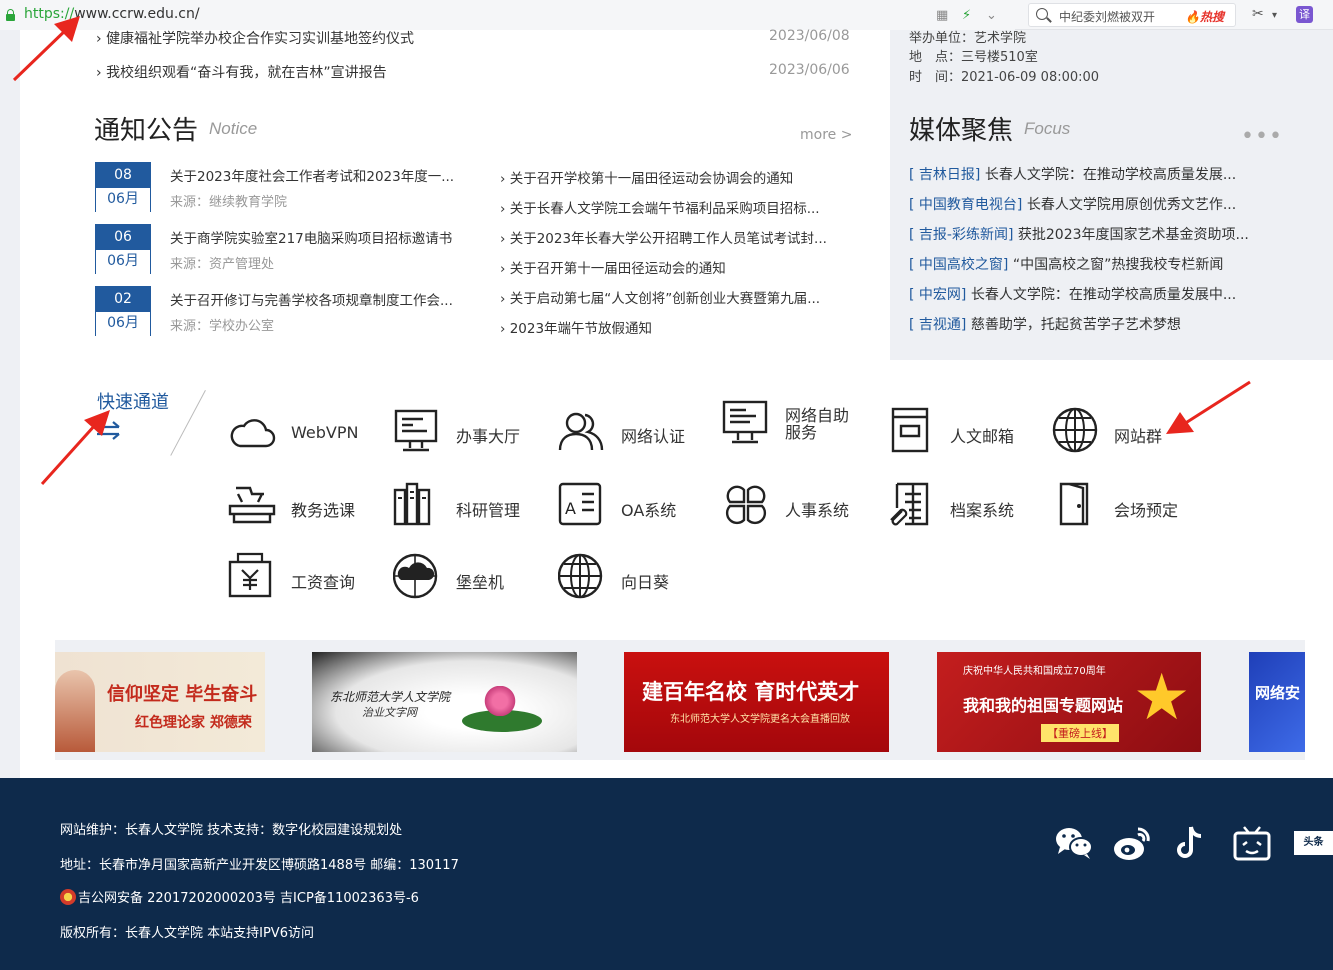 The height and width of the screenshot is (970, 1333). I want to click on svg-text: A, so click(570, 508).